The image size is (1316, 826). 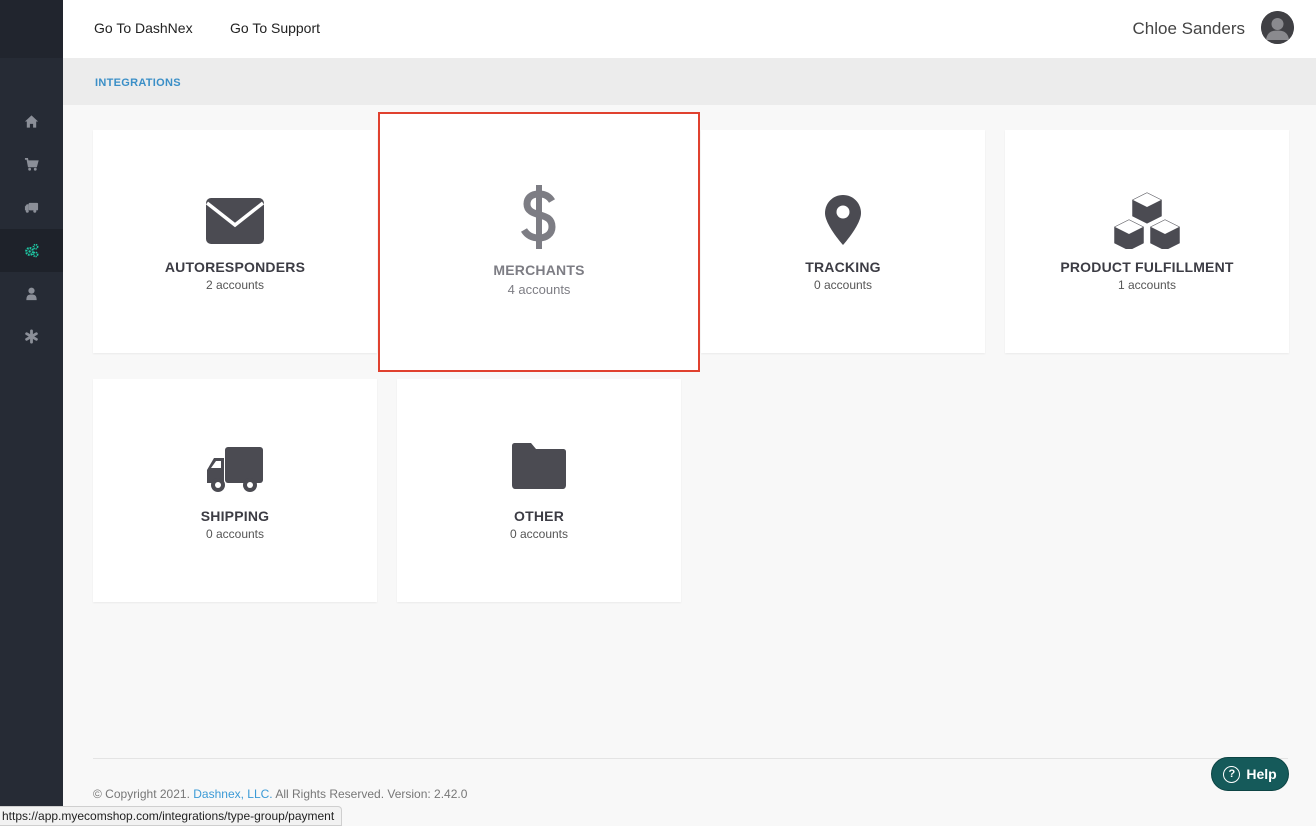 I want to click on sidebar-item-home, so click(x=31, y=121).